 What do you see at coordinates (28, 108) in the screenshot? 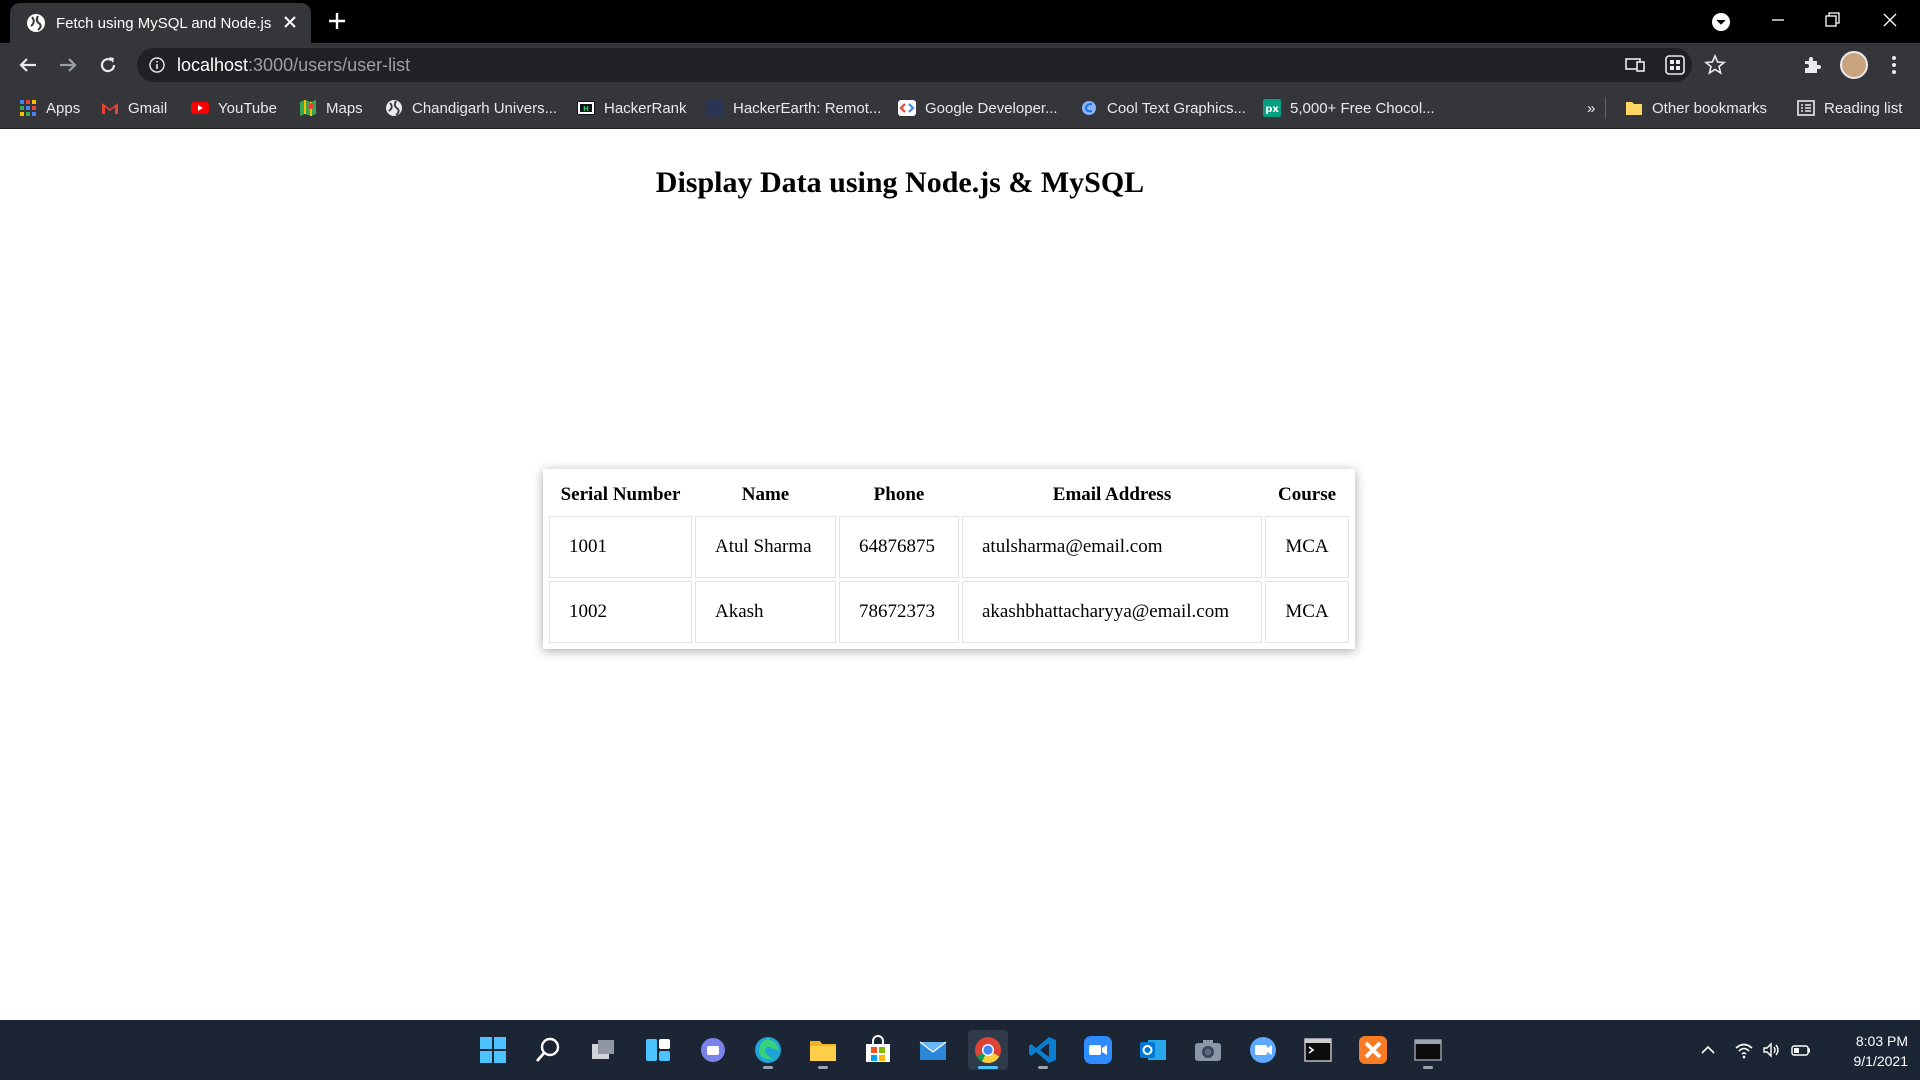
I see `apps-grid-icon` at bounding box center [28, 108].